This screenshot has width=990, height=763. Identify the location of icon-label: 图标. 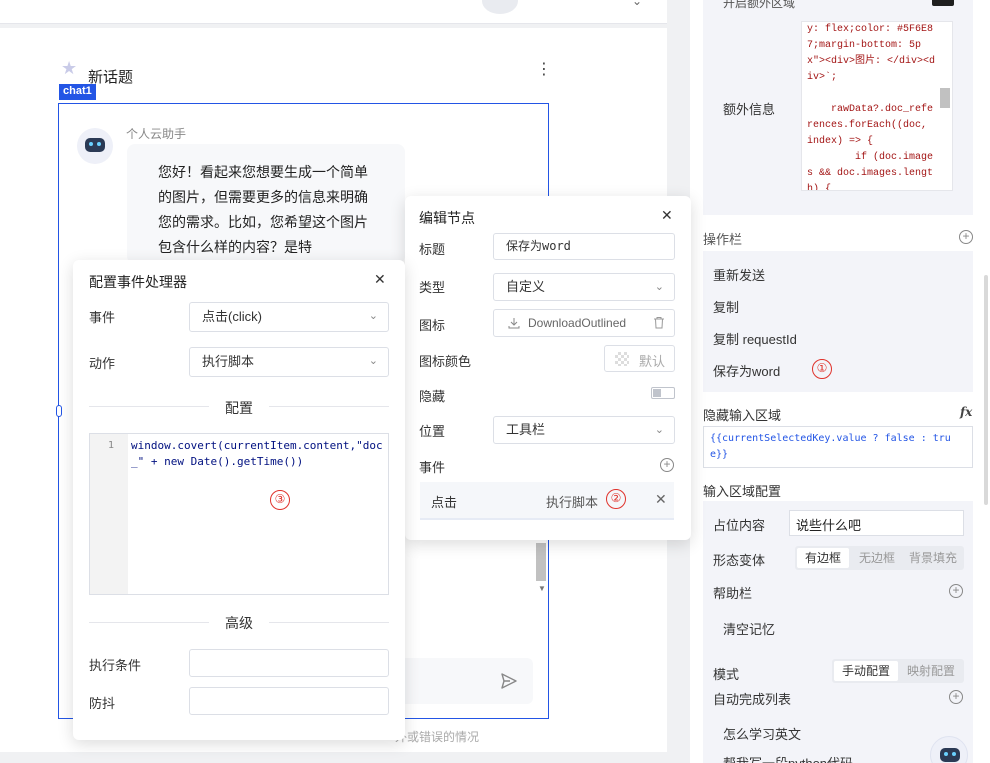
(432, 325).